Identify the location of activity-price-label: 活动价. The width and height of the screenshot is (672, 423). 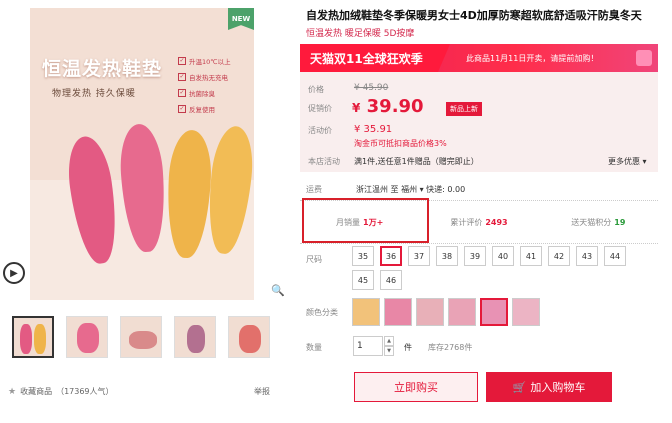
(320, 130).